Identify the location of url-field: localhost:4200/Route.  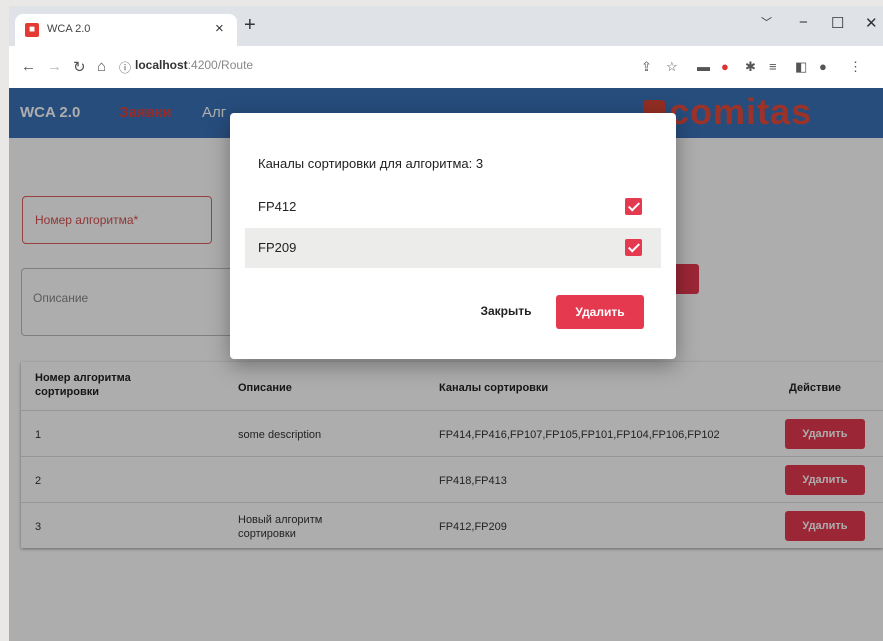
(194, 65).